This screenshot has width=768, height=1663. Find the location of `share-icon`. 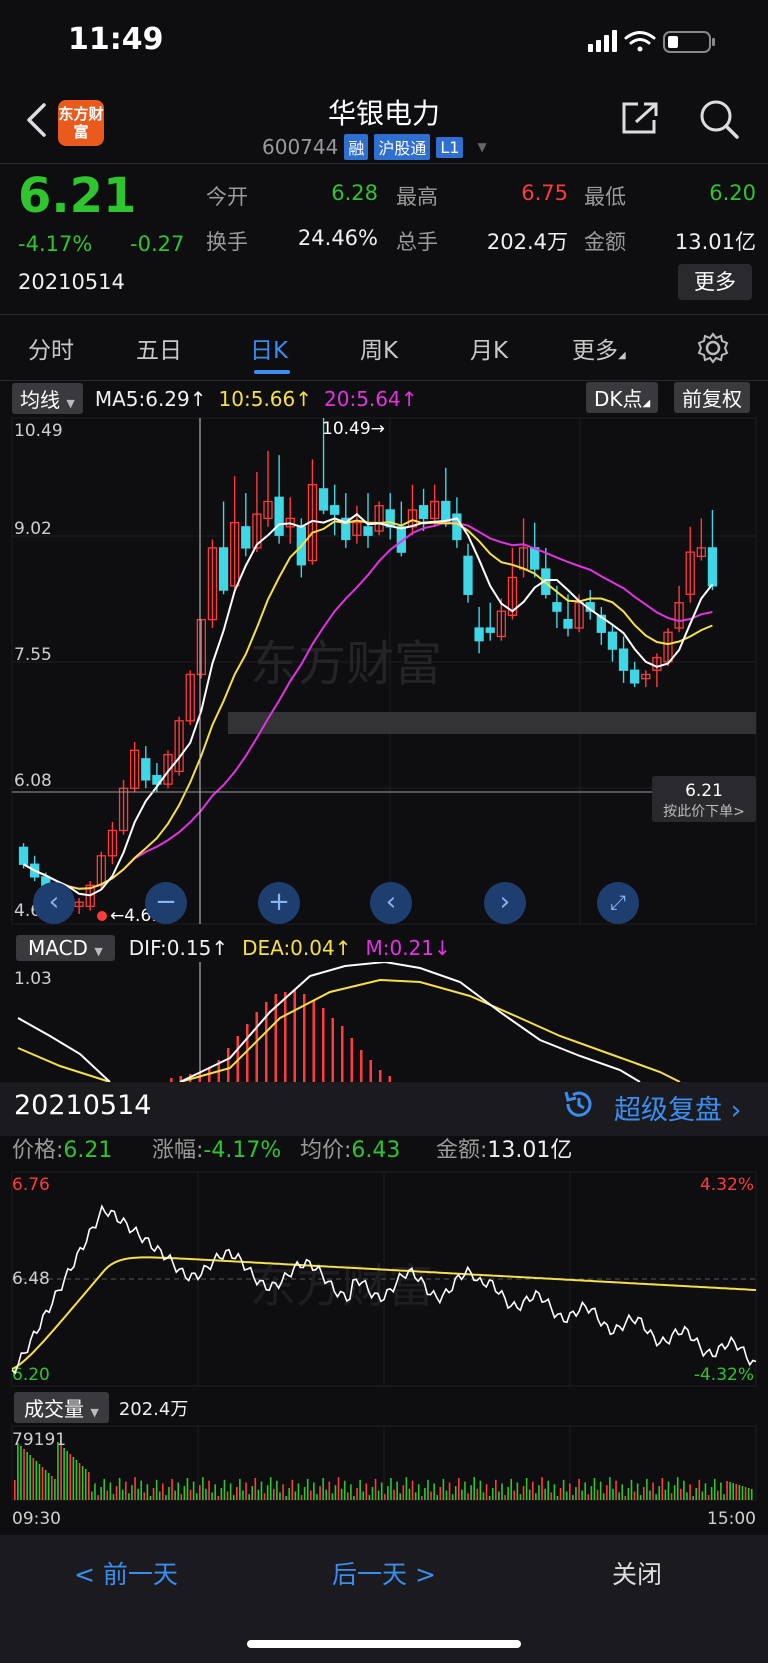

share-icon is located at coordinates (640, 118).